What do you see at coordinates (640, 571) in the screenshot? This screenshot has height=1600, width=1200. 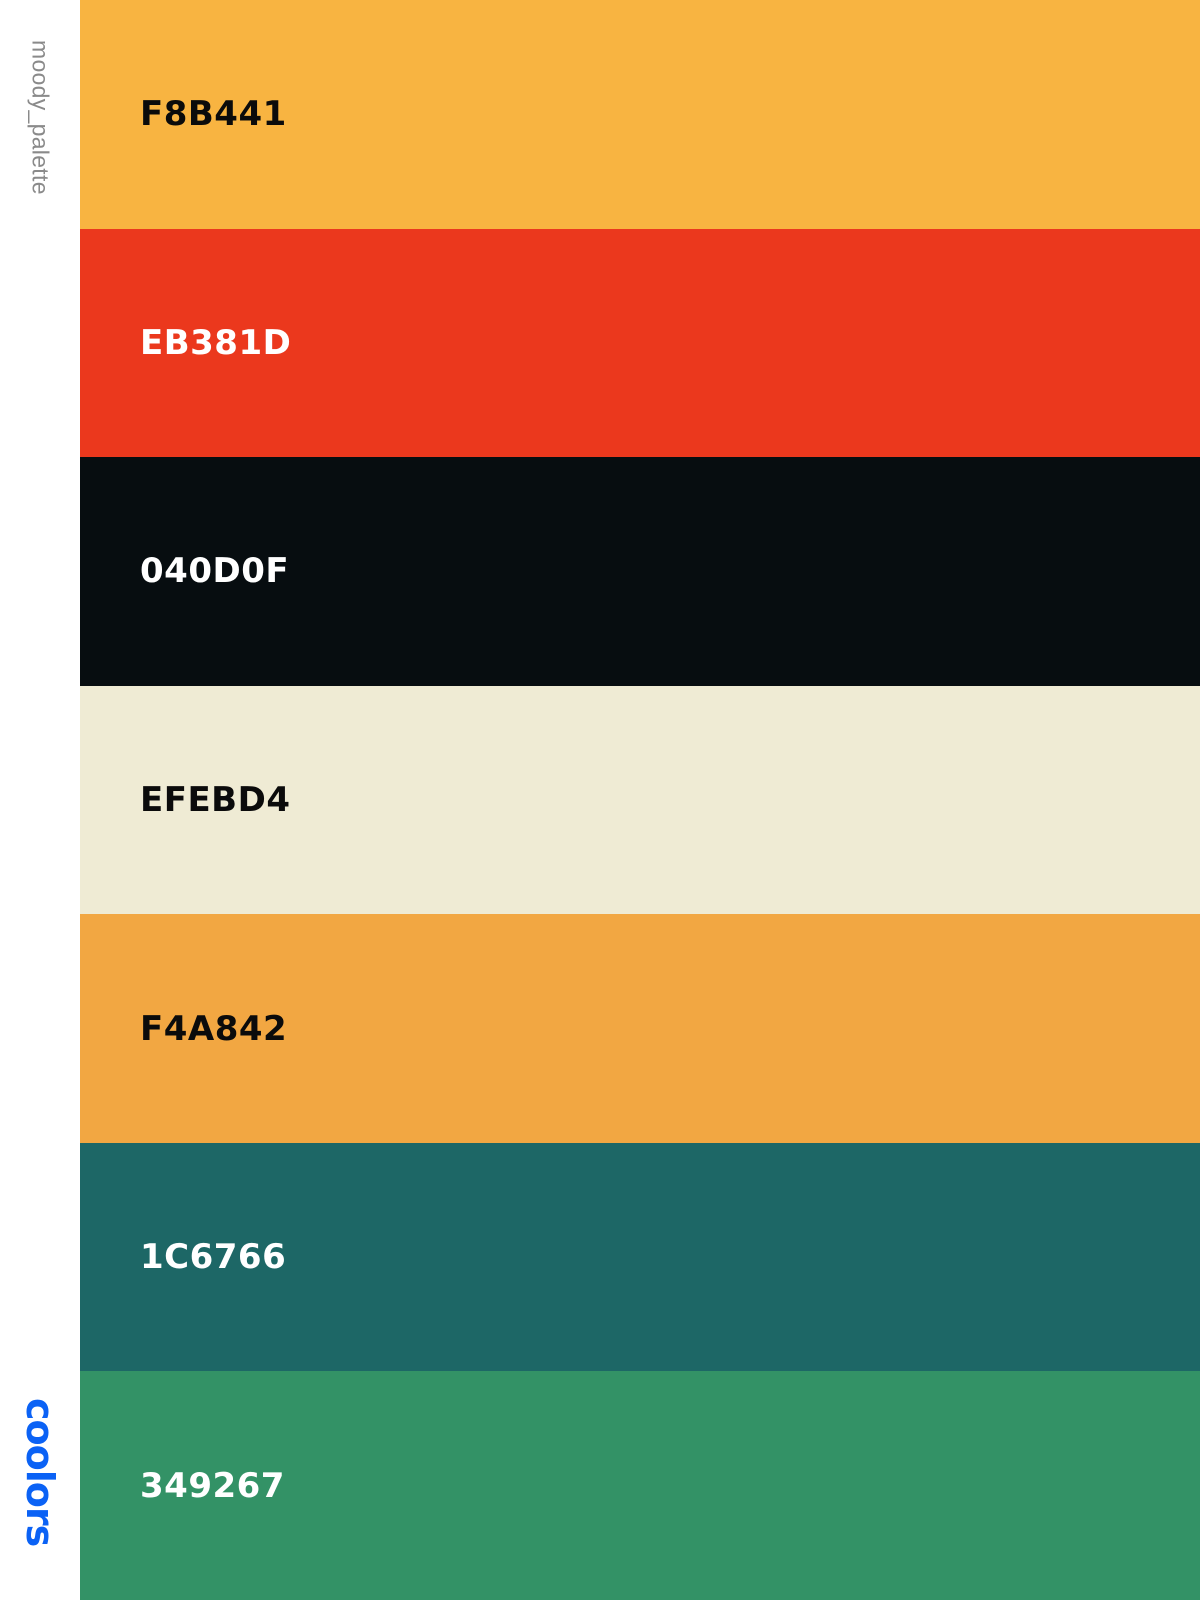 I see `color-swatch: 040D0F` at bounding box center [640, 571].